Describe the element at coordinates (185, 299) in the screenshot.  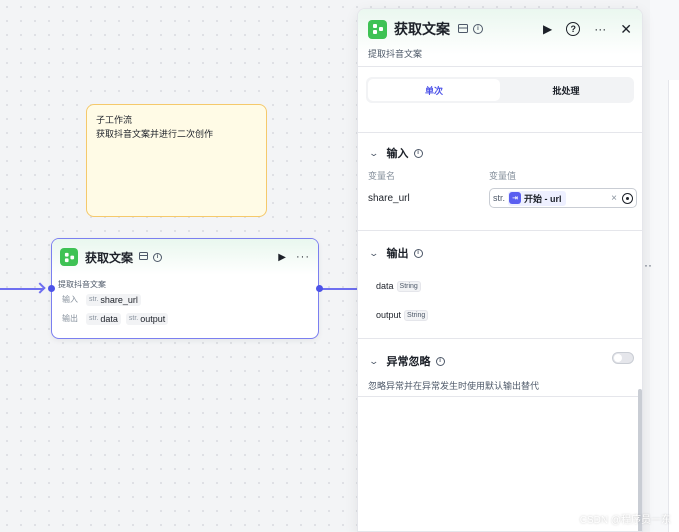
I see `node-input-row: 输入 str. share_url` at that location.